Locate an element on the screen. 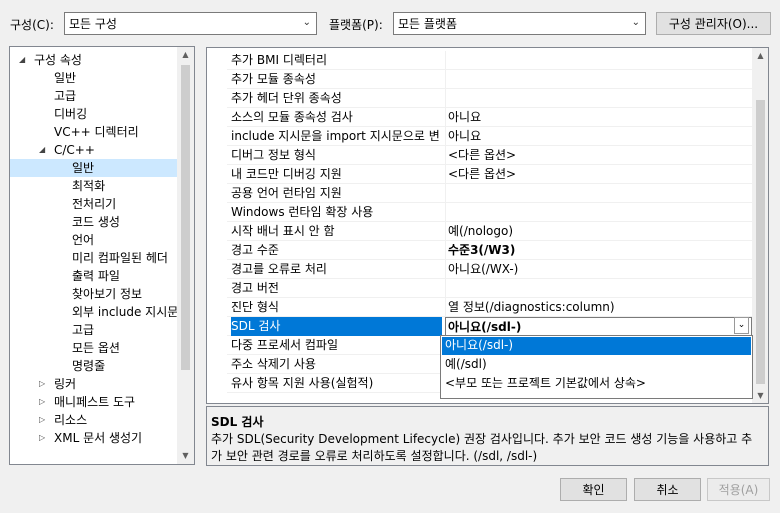  property-row: SDL 검사 아니요(/sdl-) ⌄ is located at coordinates (489, 326).